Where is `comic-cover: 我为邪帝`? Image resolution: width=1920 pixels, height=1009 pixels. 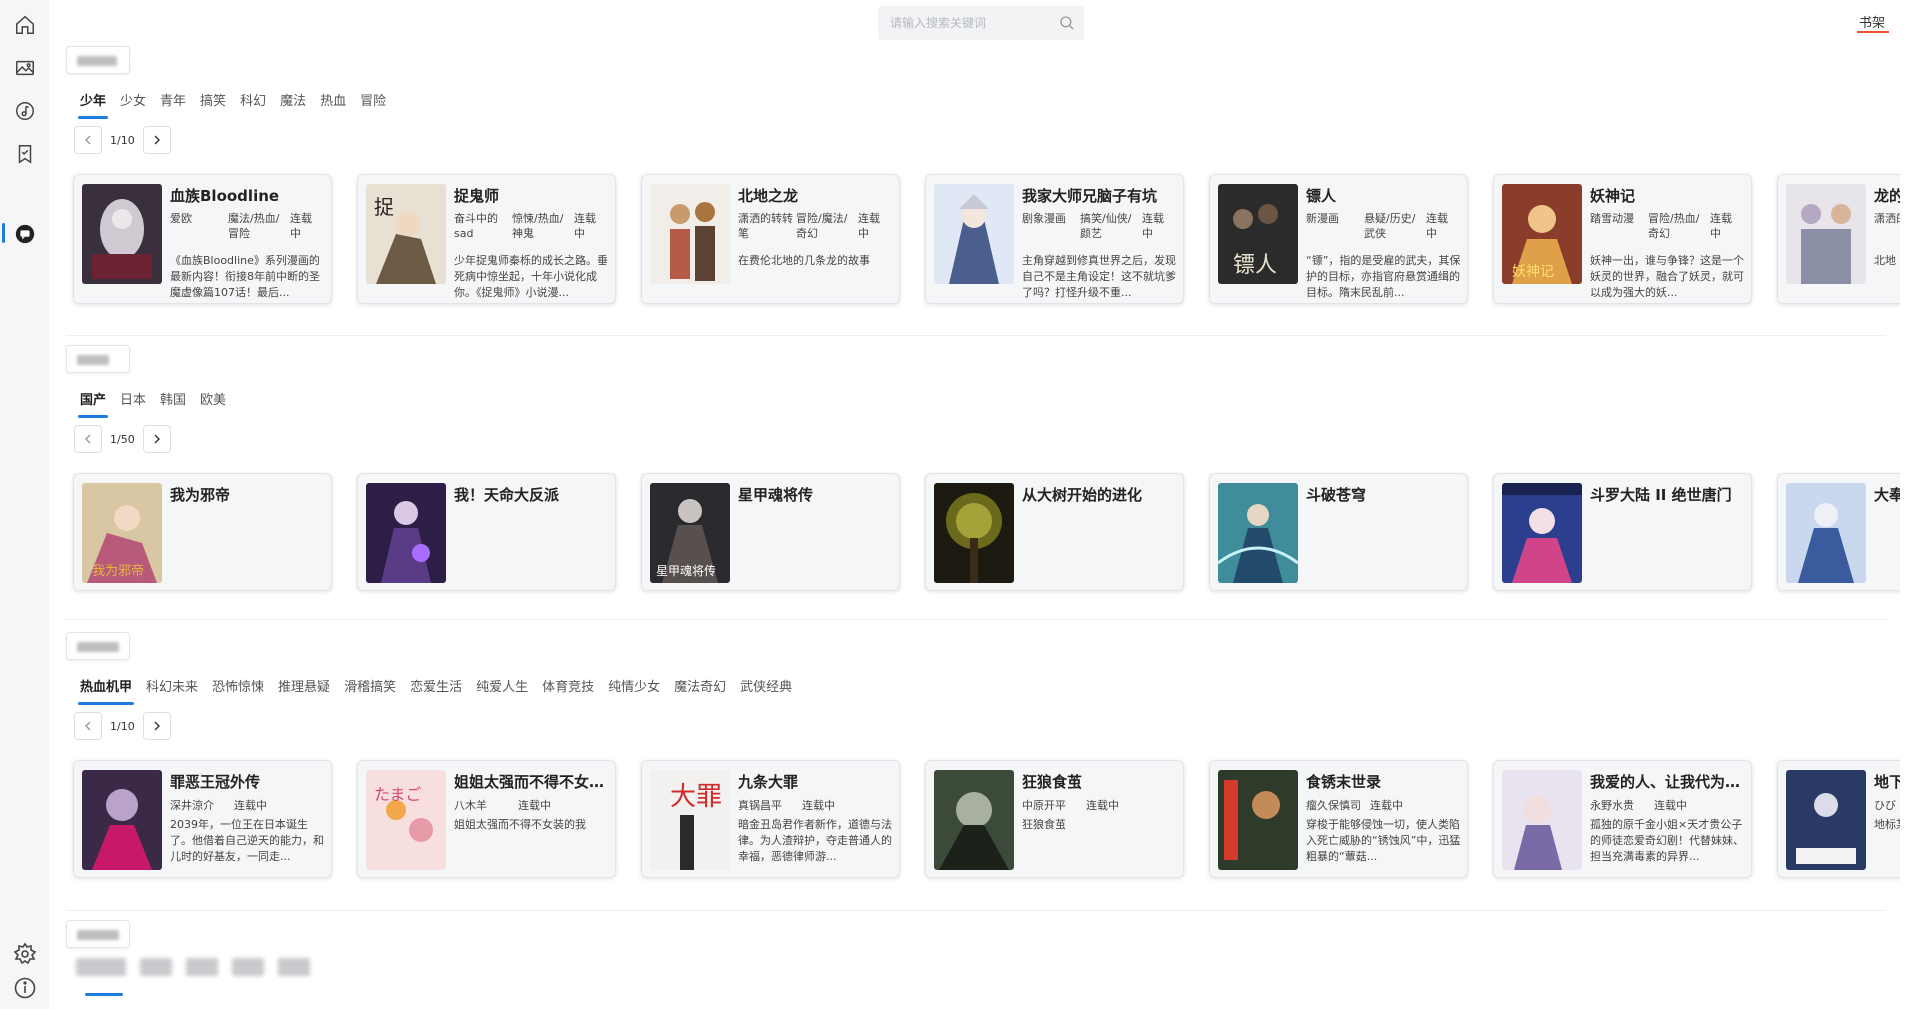 comic-cover: 我为邪帝 is located at coordinates (122, 533).